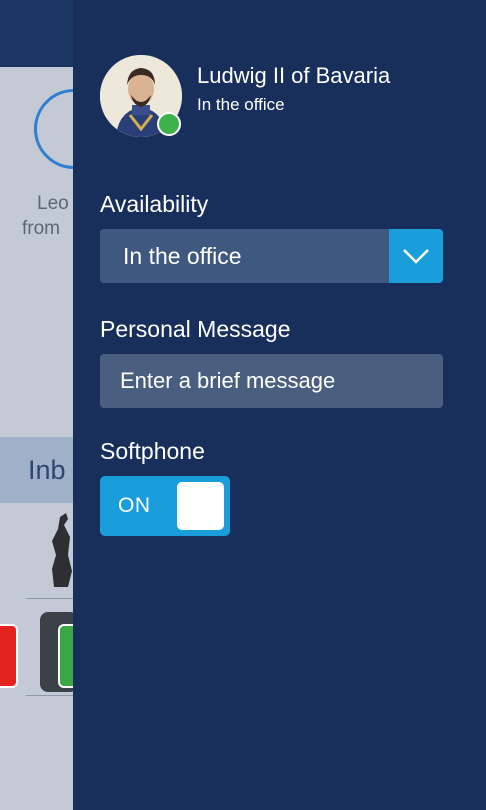 This screenshot has width=486, height=810. What do you see at coordinates (9, 656) in the screenshot?
I see `background-decline-button` at bounding box center [9, 656].